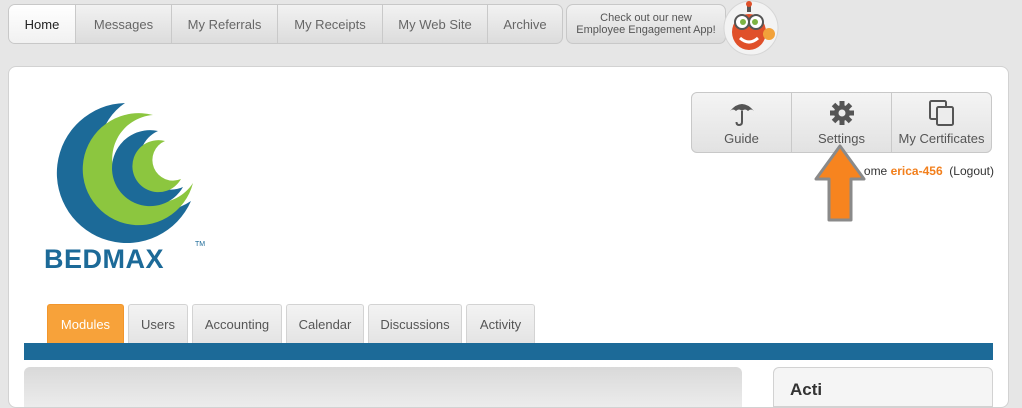 This screenshot has height=408, width=1022. I want to click on my-certificates-label: My Certificates, so click(941, 138).